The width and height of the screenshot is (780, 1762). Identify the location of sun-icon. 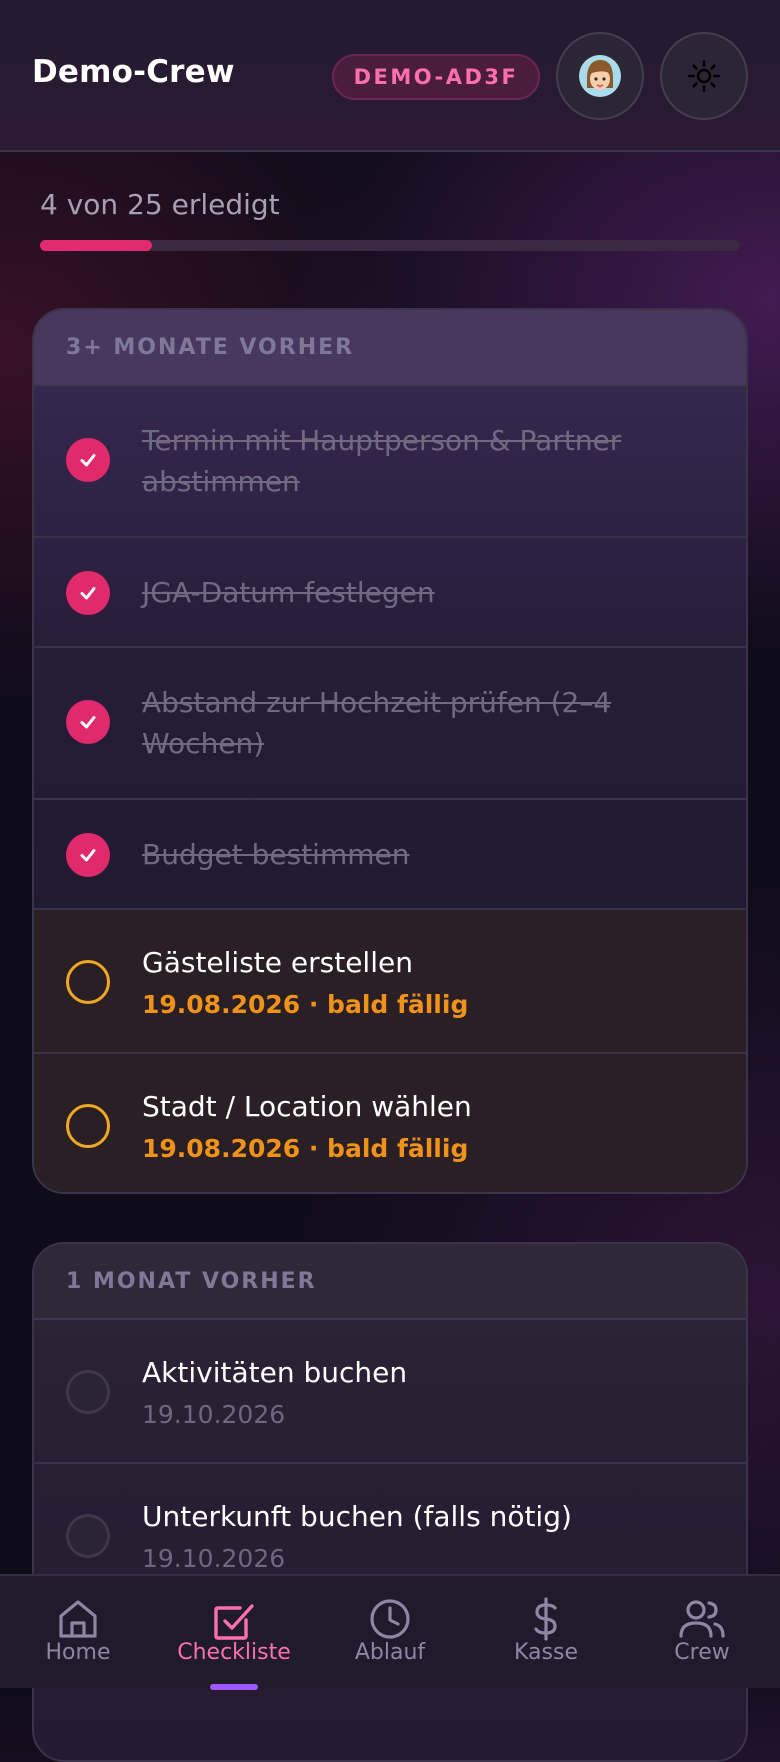
(704, 76).